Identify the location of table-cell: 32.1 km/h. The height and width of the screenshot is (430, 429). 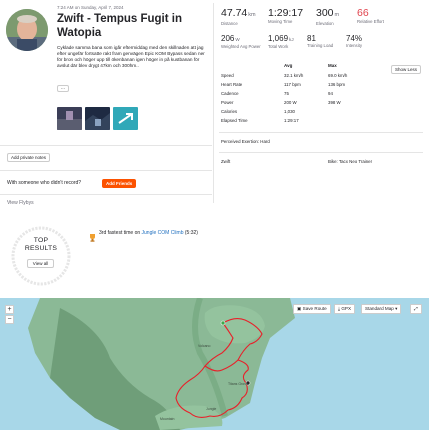
(294, 75).